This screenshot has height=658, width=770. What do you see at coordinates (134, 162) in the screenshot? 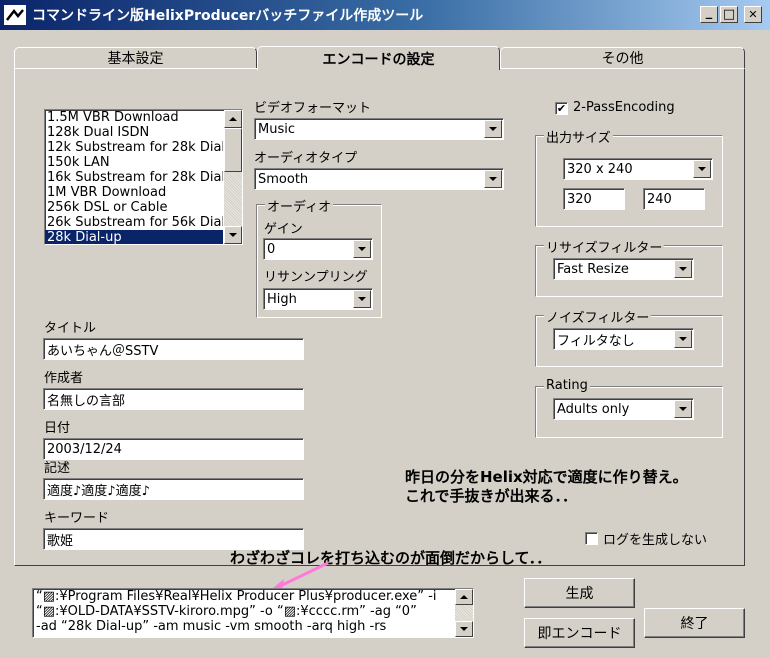
I see `list-item: 150k LAN` at bounding box center [134, 162].